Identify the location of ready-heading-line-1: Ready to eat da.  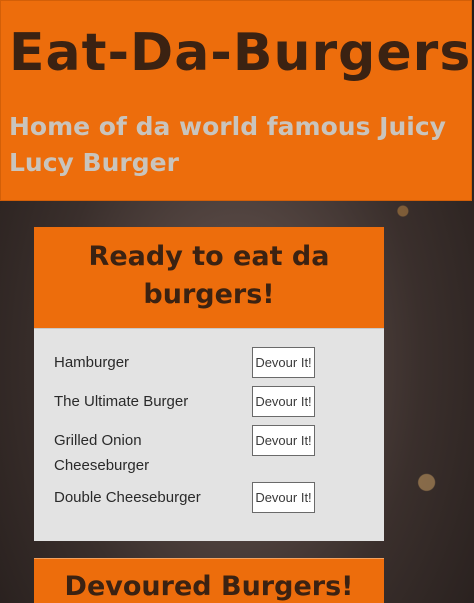
(209, 256).